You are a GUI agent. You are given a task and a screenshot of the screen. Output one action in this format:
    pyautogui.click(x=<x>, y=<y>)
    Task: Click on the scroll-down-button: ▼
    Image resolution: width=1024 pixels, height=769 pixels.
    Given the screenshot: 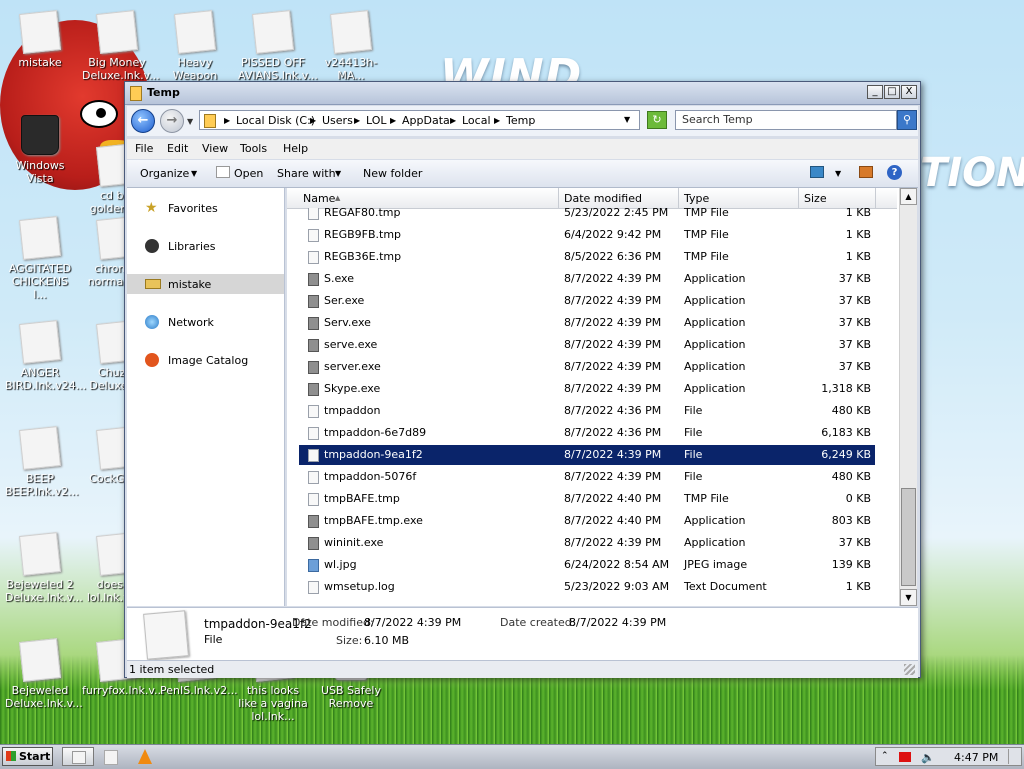 What is the action you would take?
    pyautogui.click(x=908, y=597)
    